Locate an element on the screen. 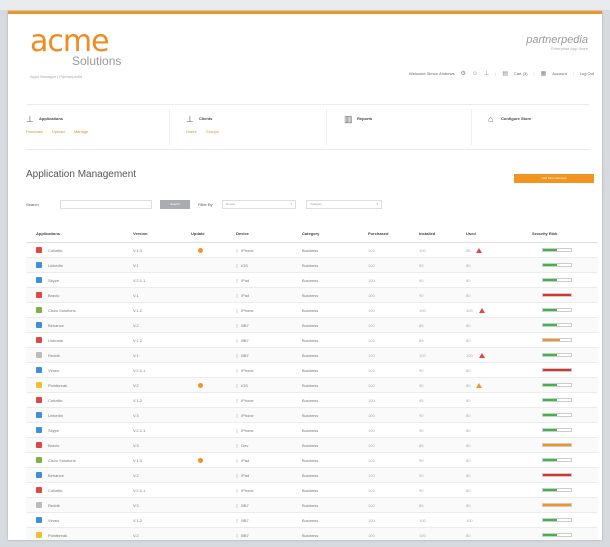 The height and width of the screenshot is (547, 610). nav-reports: ▥ Reports is located at coordinates (414, 128).